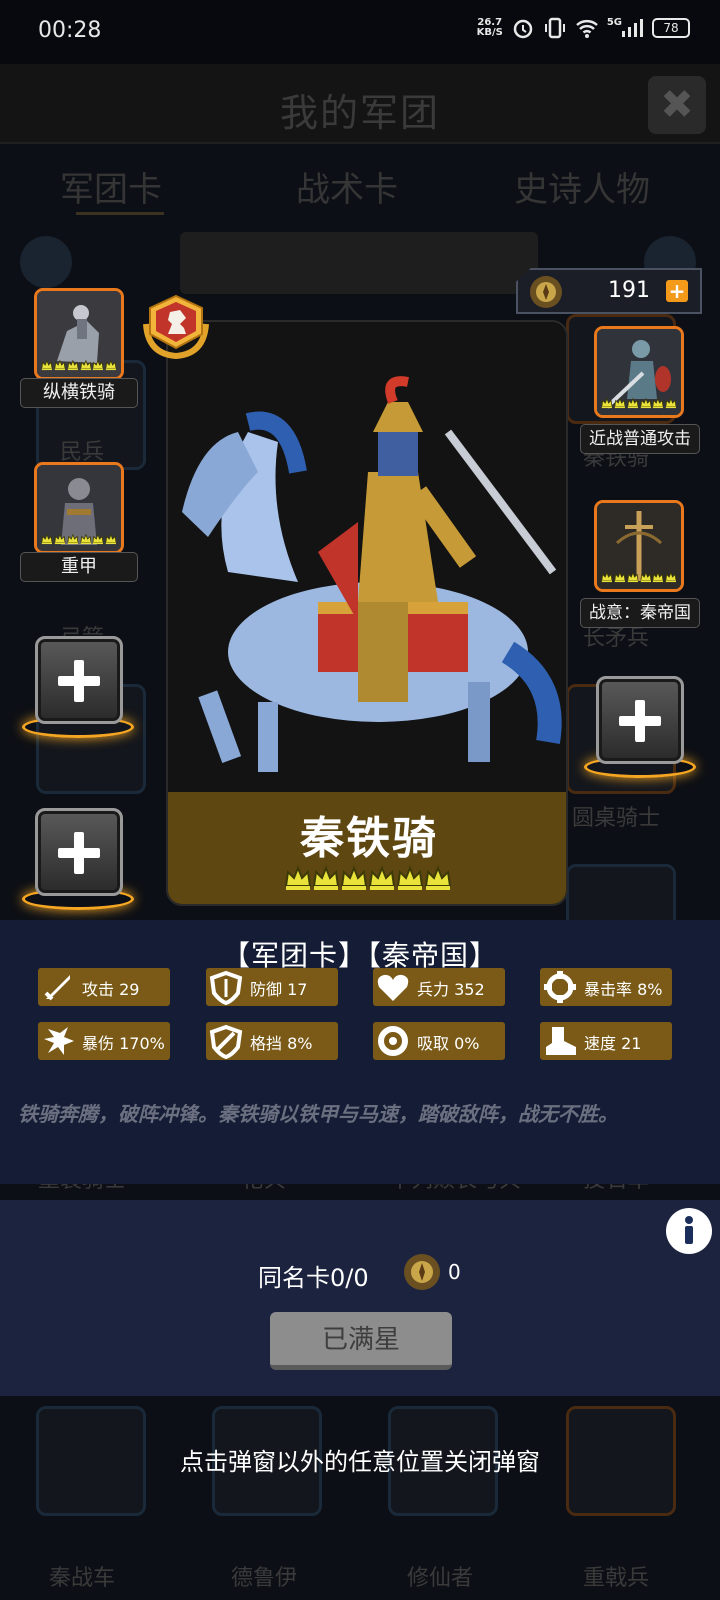  I want to click on bg-card-label: 秦战车, so click(81, 1578).